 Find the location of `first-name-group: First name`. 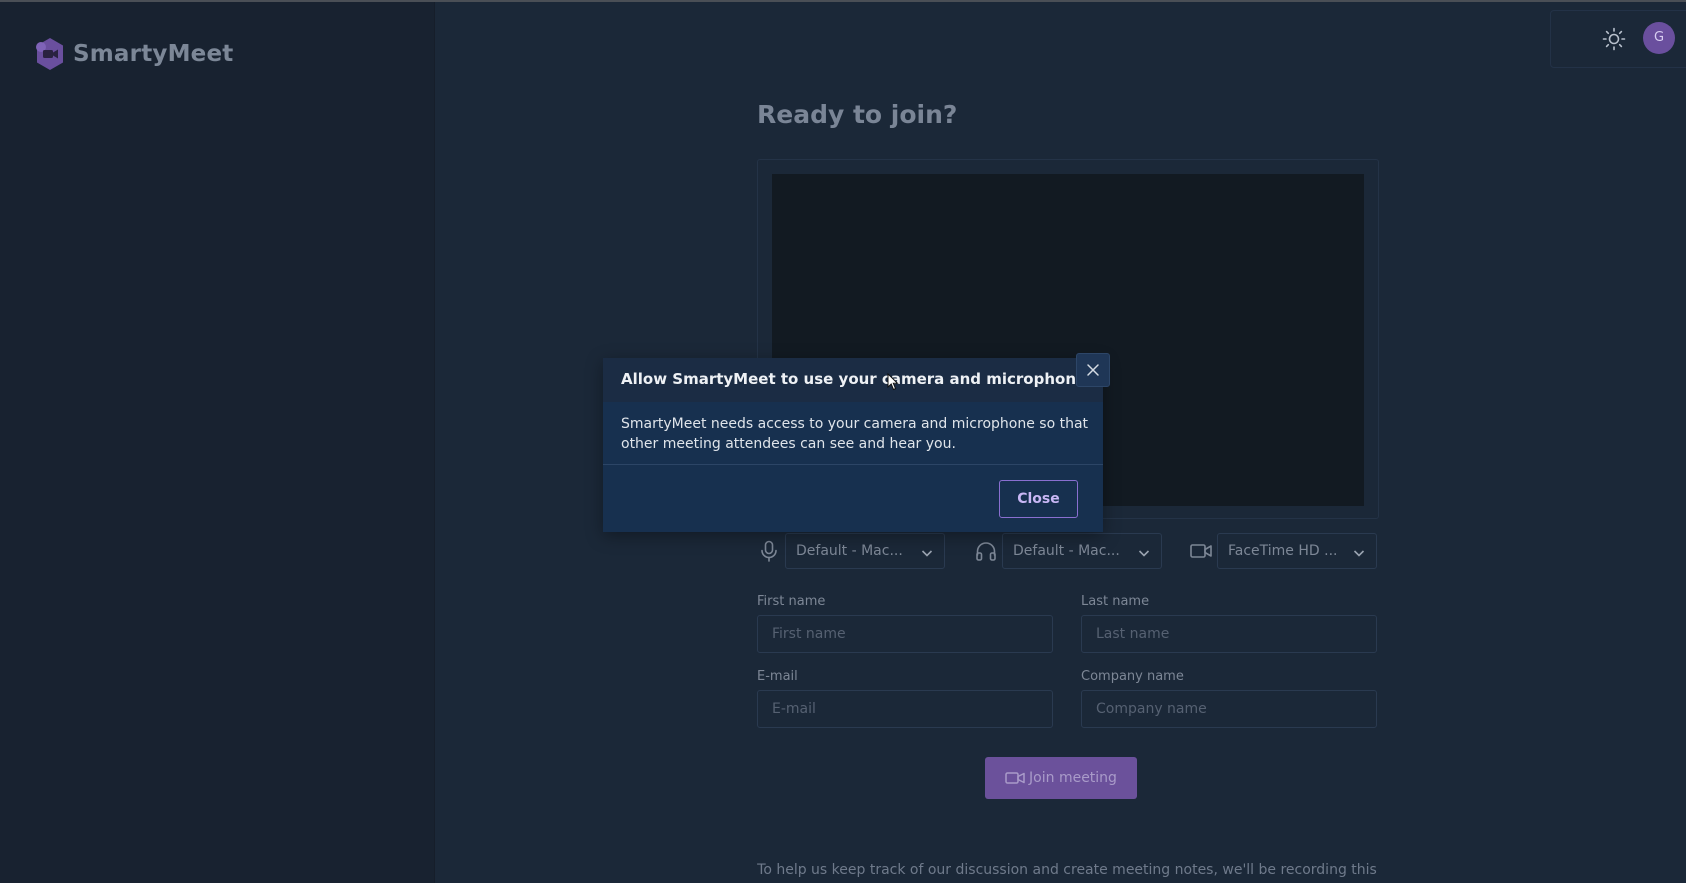

first-name-group: First name is located at coordinates (905, 623).